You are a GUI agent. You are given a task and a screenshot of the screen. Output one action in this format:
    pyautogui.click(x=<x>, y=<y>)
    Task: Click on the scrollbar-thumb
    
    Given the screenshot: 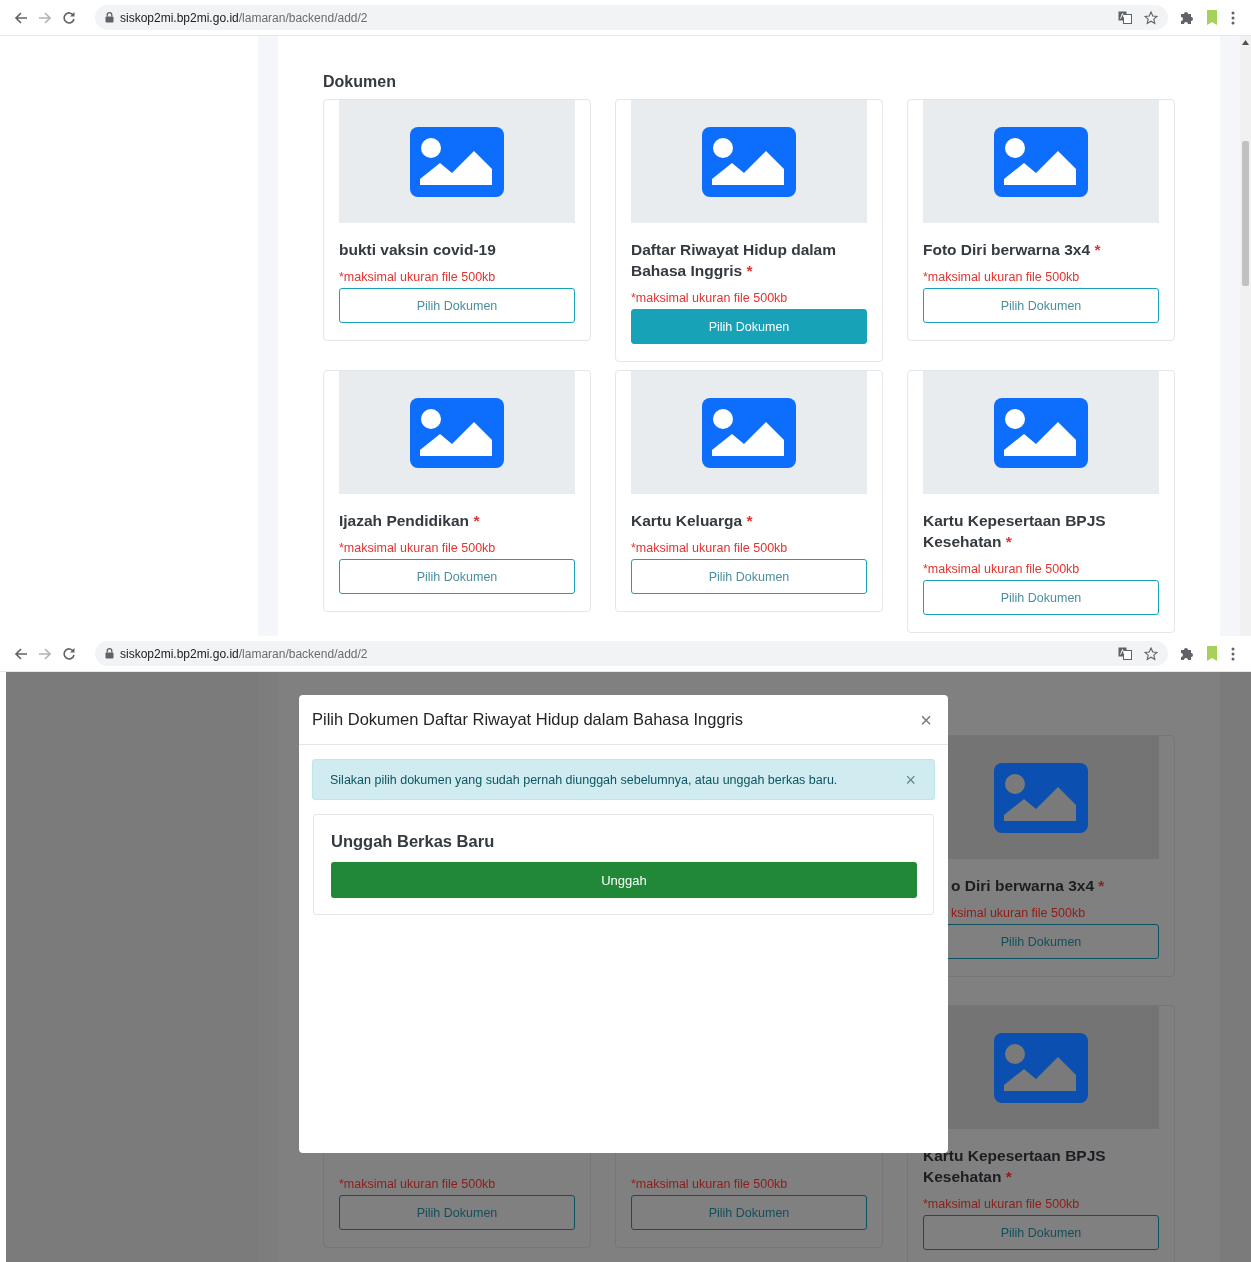 What is the action you would take?
    pyautogui.click(x=1245, y=213)
    